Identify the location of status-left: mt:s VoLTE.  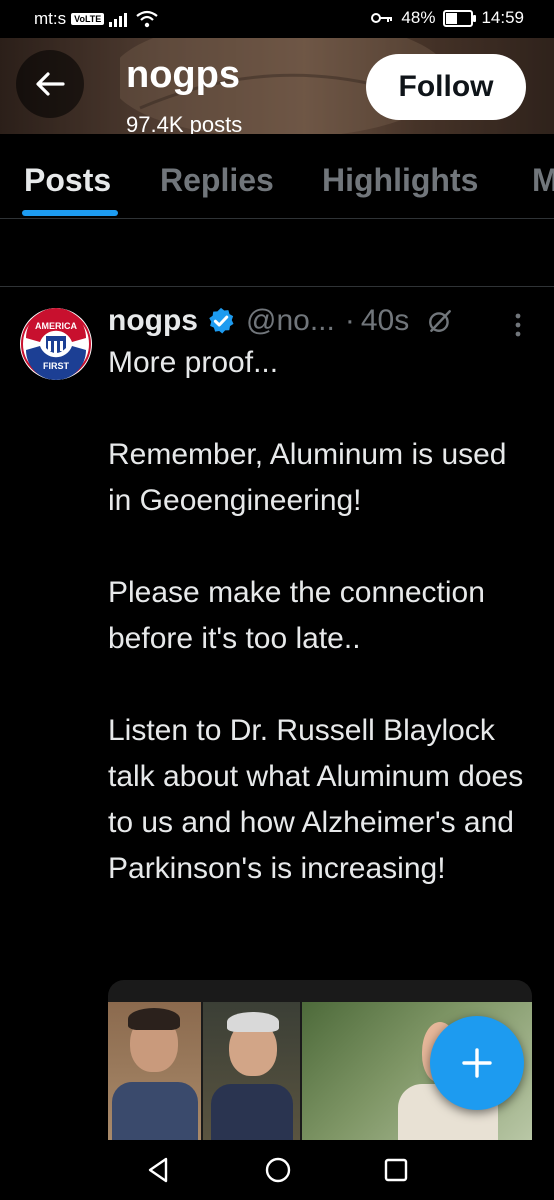
(96, 19).